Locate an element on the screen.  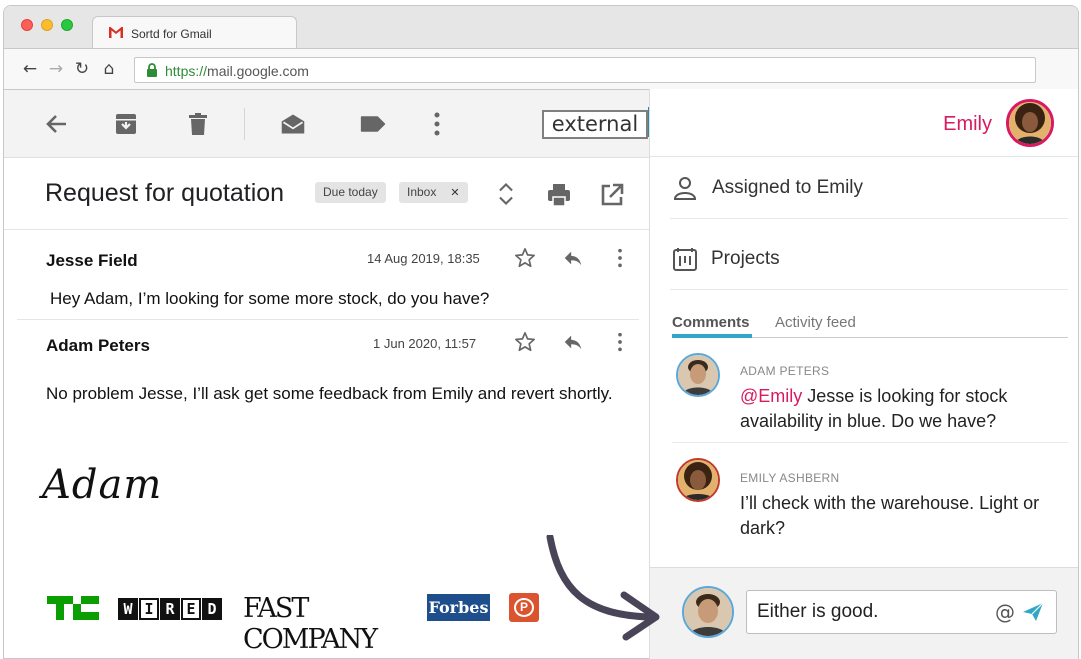
message-date: 1 Jun 2020, 11:57 is located at coordinates (425, 343).